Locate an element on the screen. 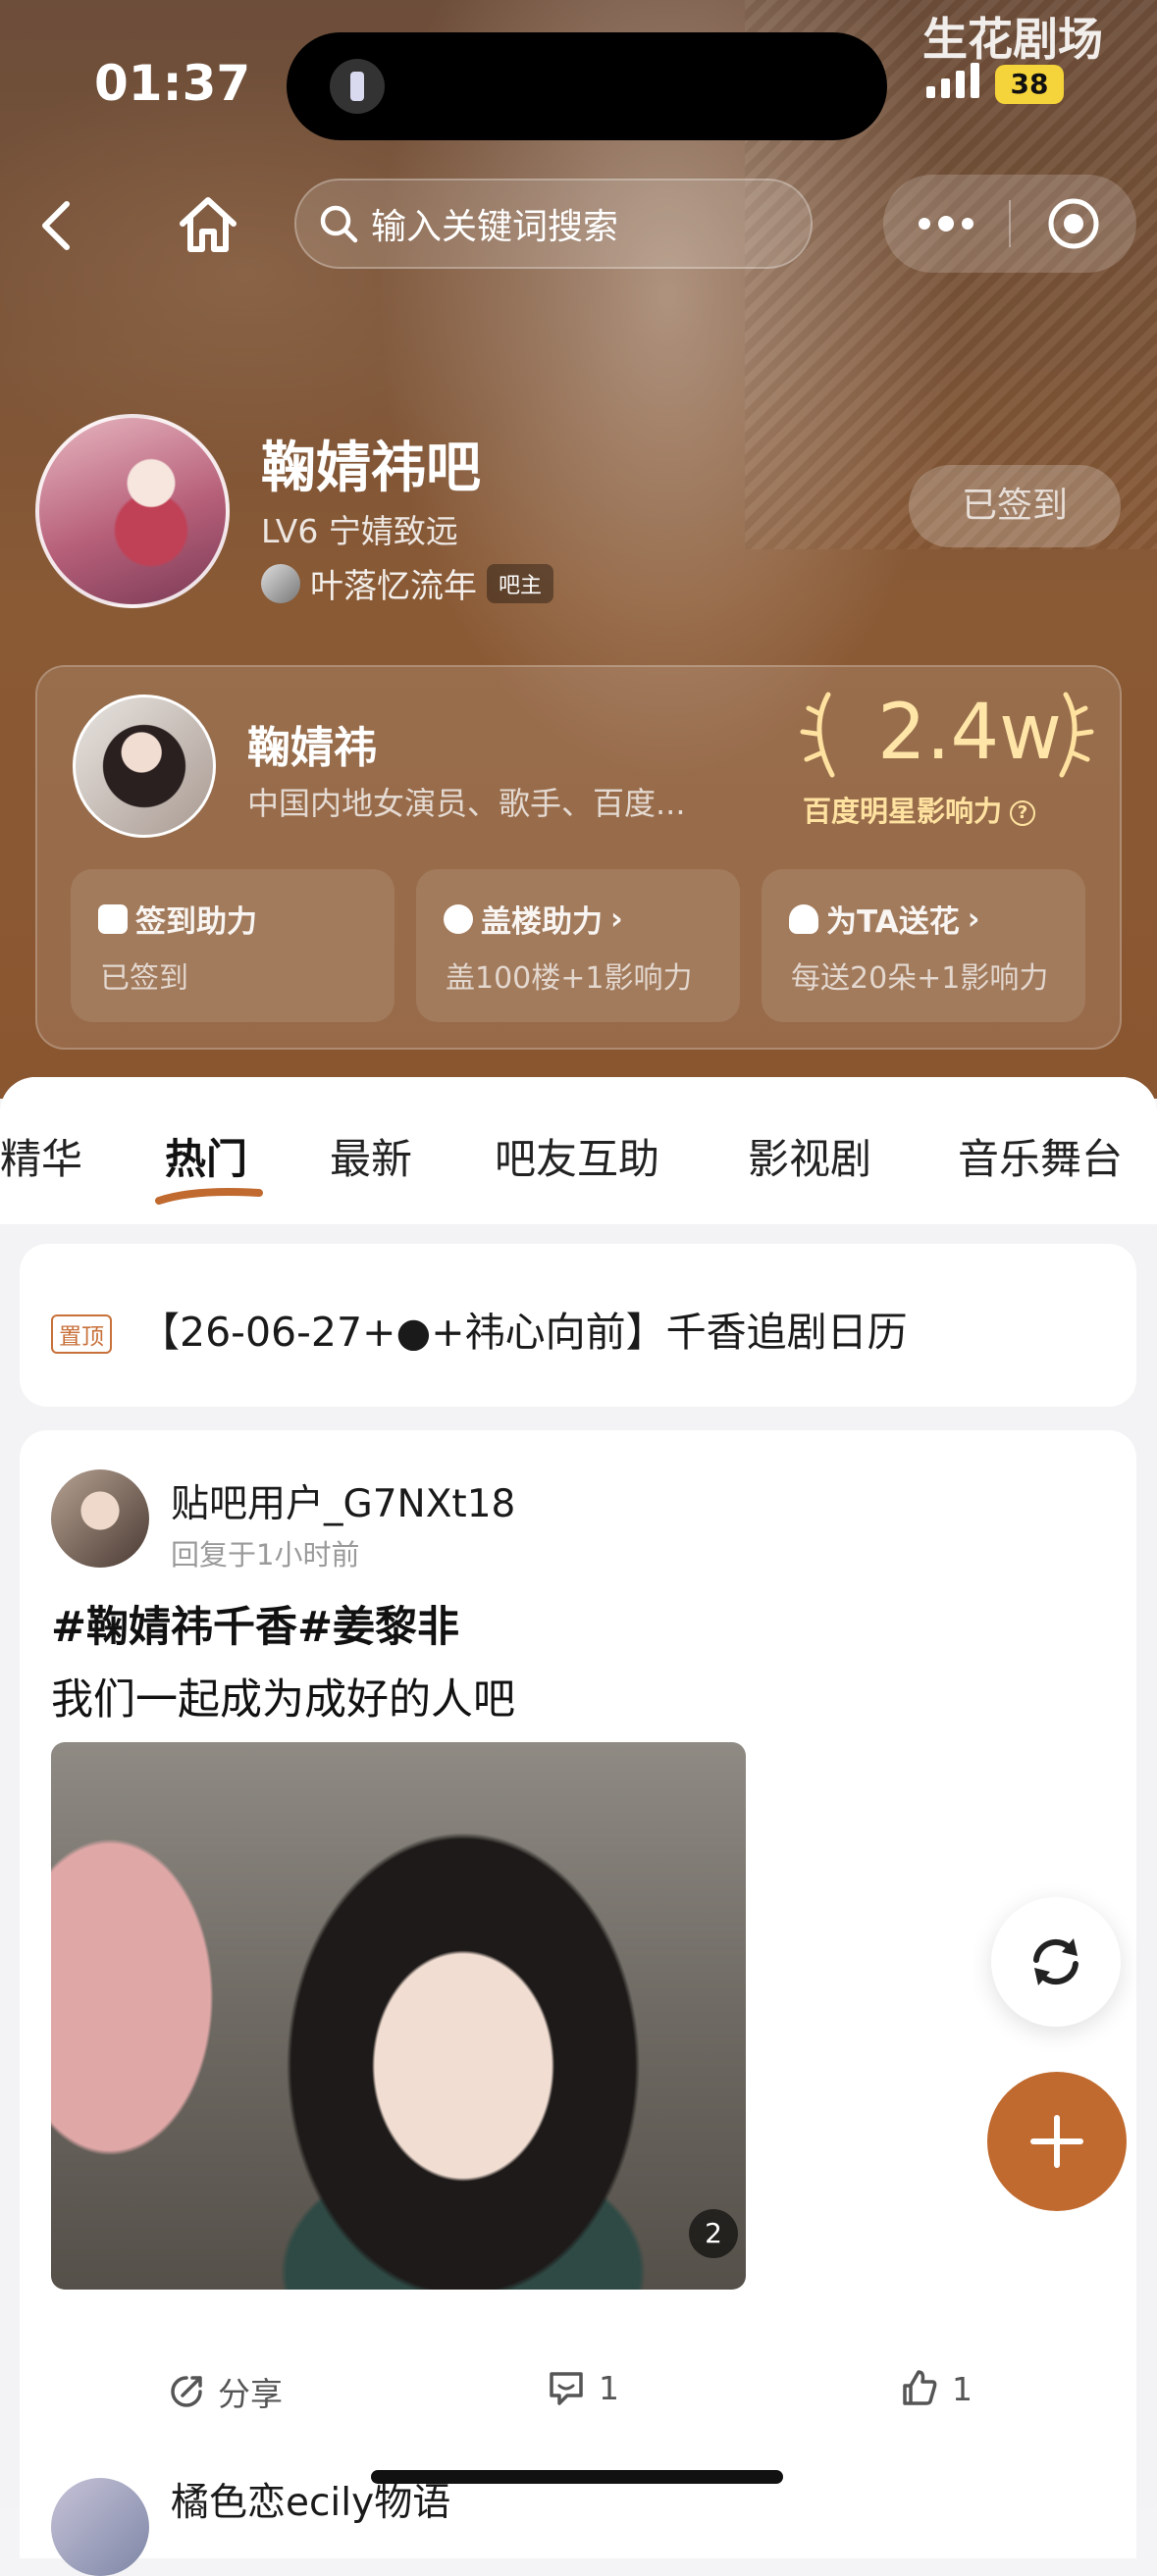 This screenshot has height=2576, width=1157. sign-in-boost-card: 签到助力 已签到 is located at coordinates (232, 945).